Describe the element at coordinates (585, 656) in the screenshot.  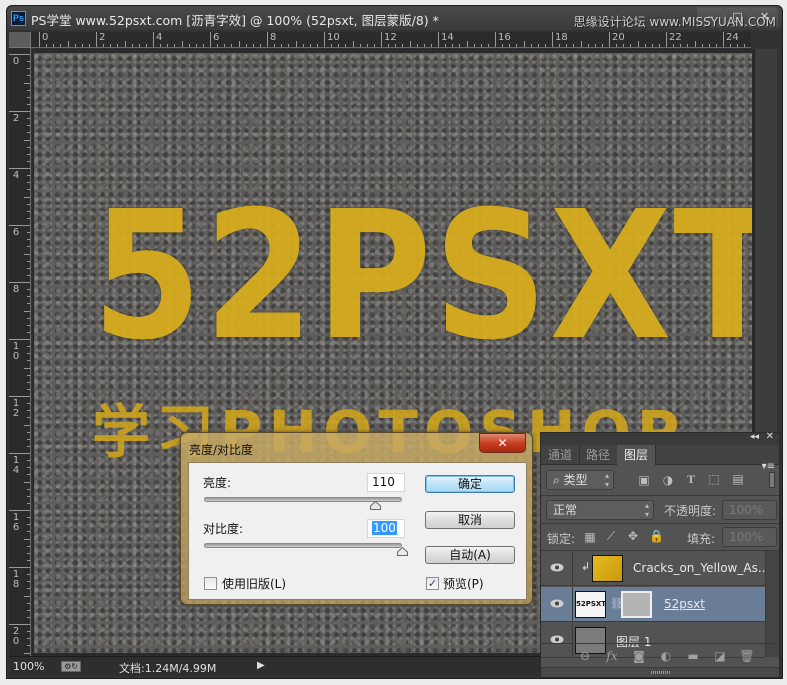
I see `link-layers-icon: ⊖` at that location.